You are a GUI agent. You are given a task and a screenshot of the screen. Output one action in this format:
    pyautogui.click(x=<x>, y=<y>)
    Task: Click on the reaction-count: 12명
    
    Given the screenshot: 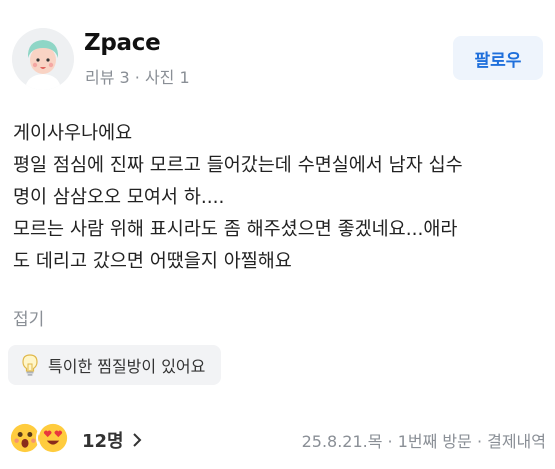 What is the action you would take?
    pyautogui.click(x=112, y=440)
    